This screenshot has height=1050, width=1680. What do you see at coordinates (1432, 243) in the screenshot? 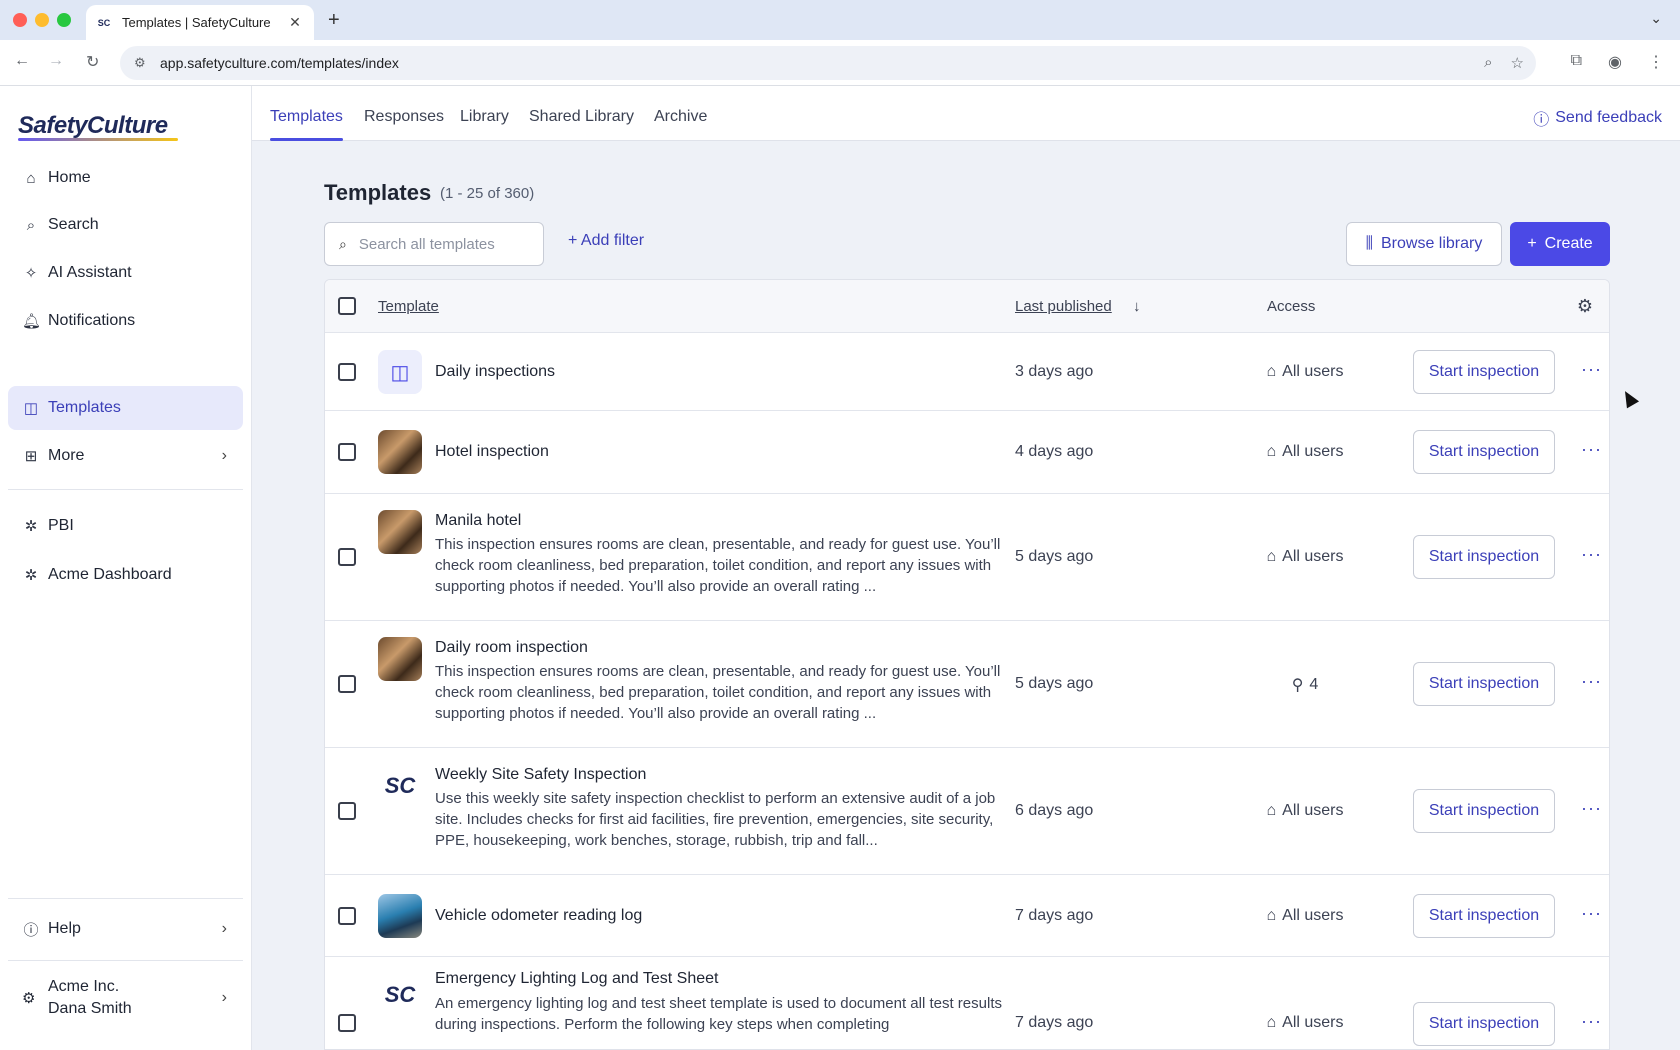
I see `browse-library-label: Browse library` at bounding box center [1432, 243].